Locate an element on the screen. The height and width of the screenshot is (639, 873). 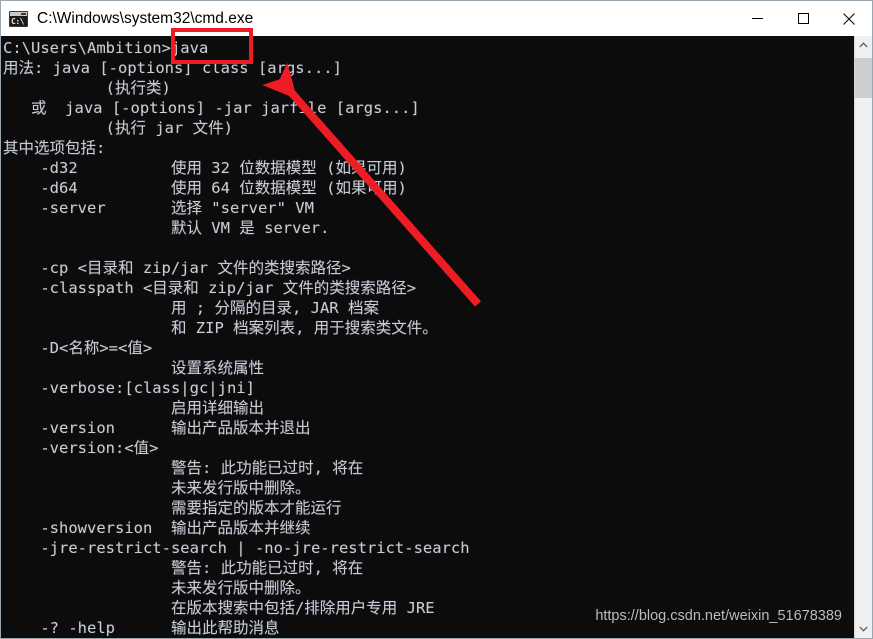
vertical-scrollbar is located at coordinates (863, 337).